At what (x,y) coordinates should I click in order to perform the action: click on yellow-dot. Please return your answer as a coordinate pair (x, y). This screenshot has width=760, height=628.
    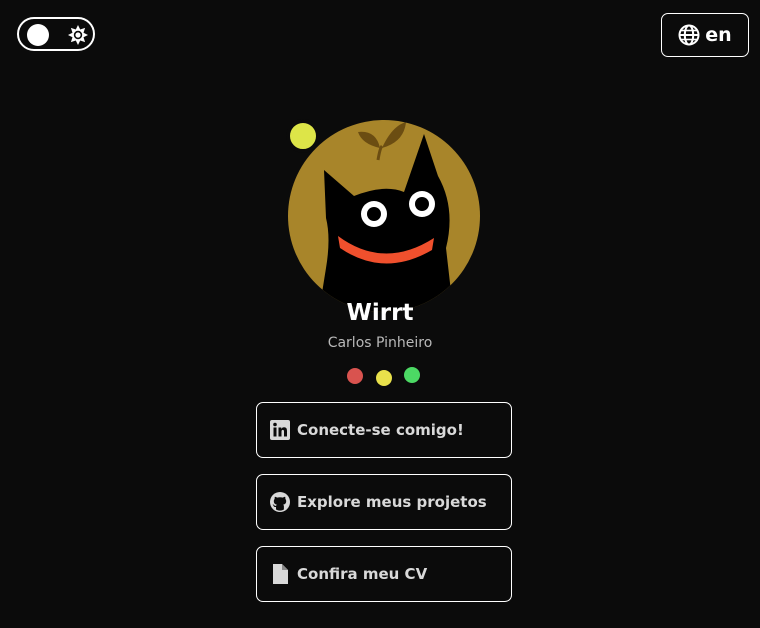
    Looking at the image, I should click on (384, 378).